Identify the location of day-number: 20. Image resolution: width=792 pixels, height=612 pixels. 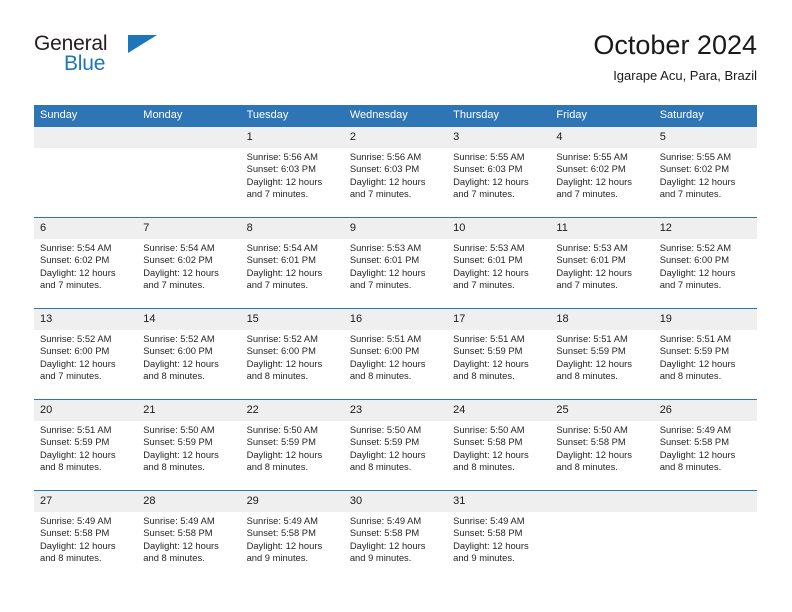
(85, 410).